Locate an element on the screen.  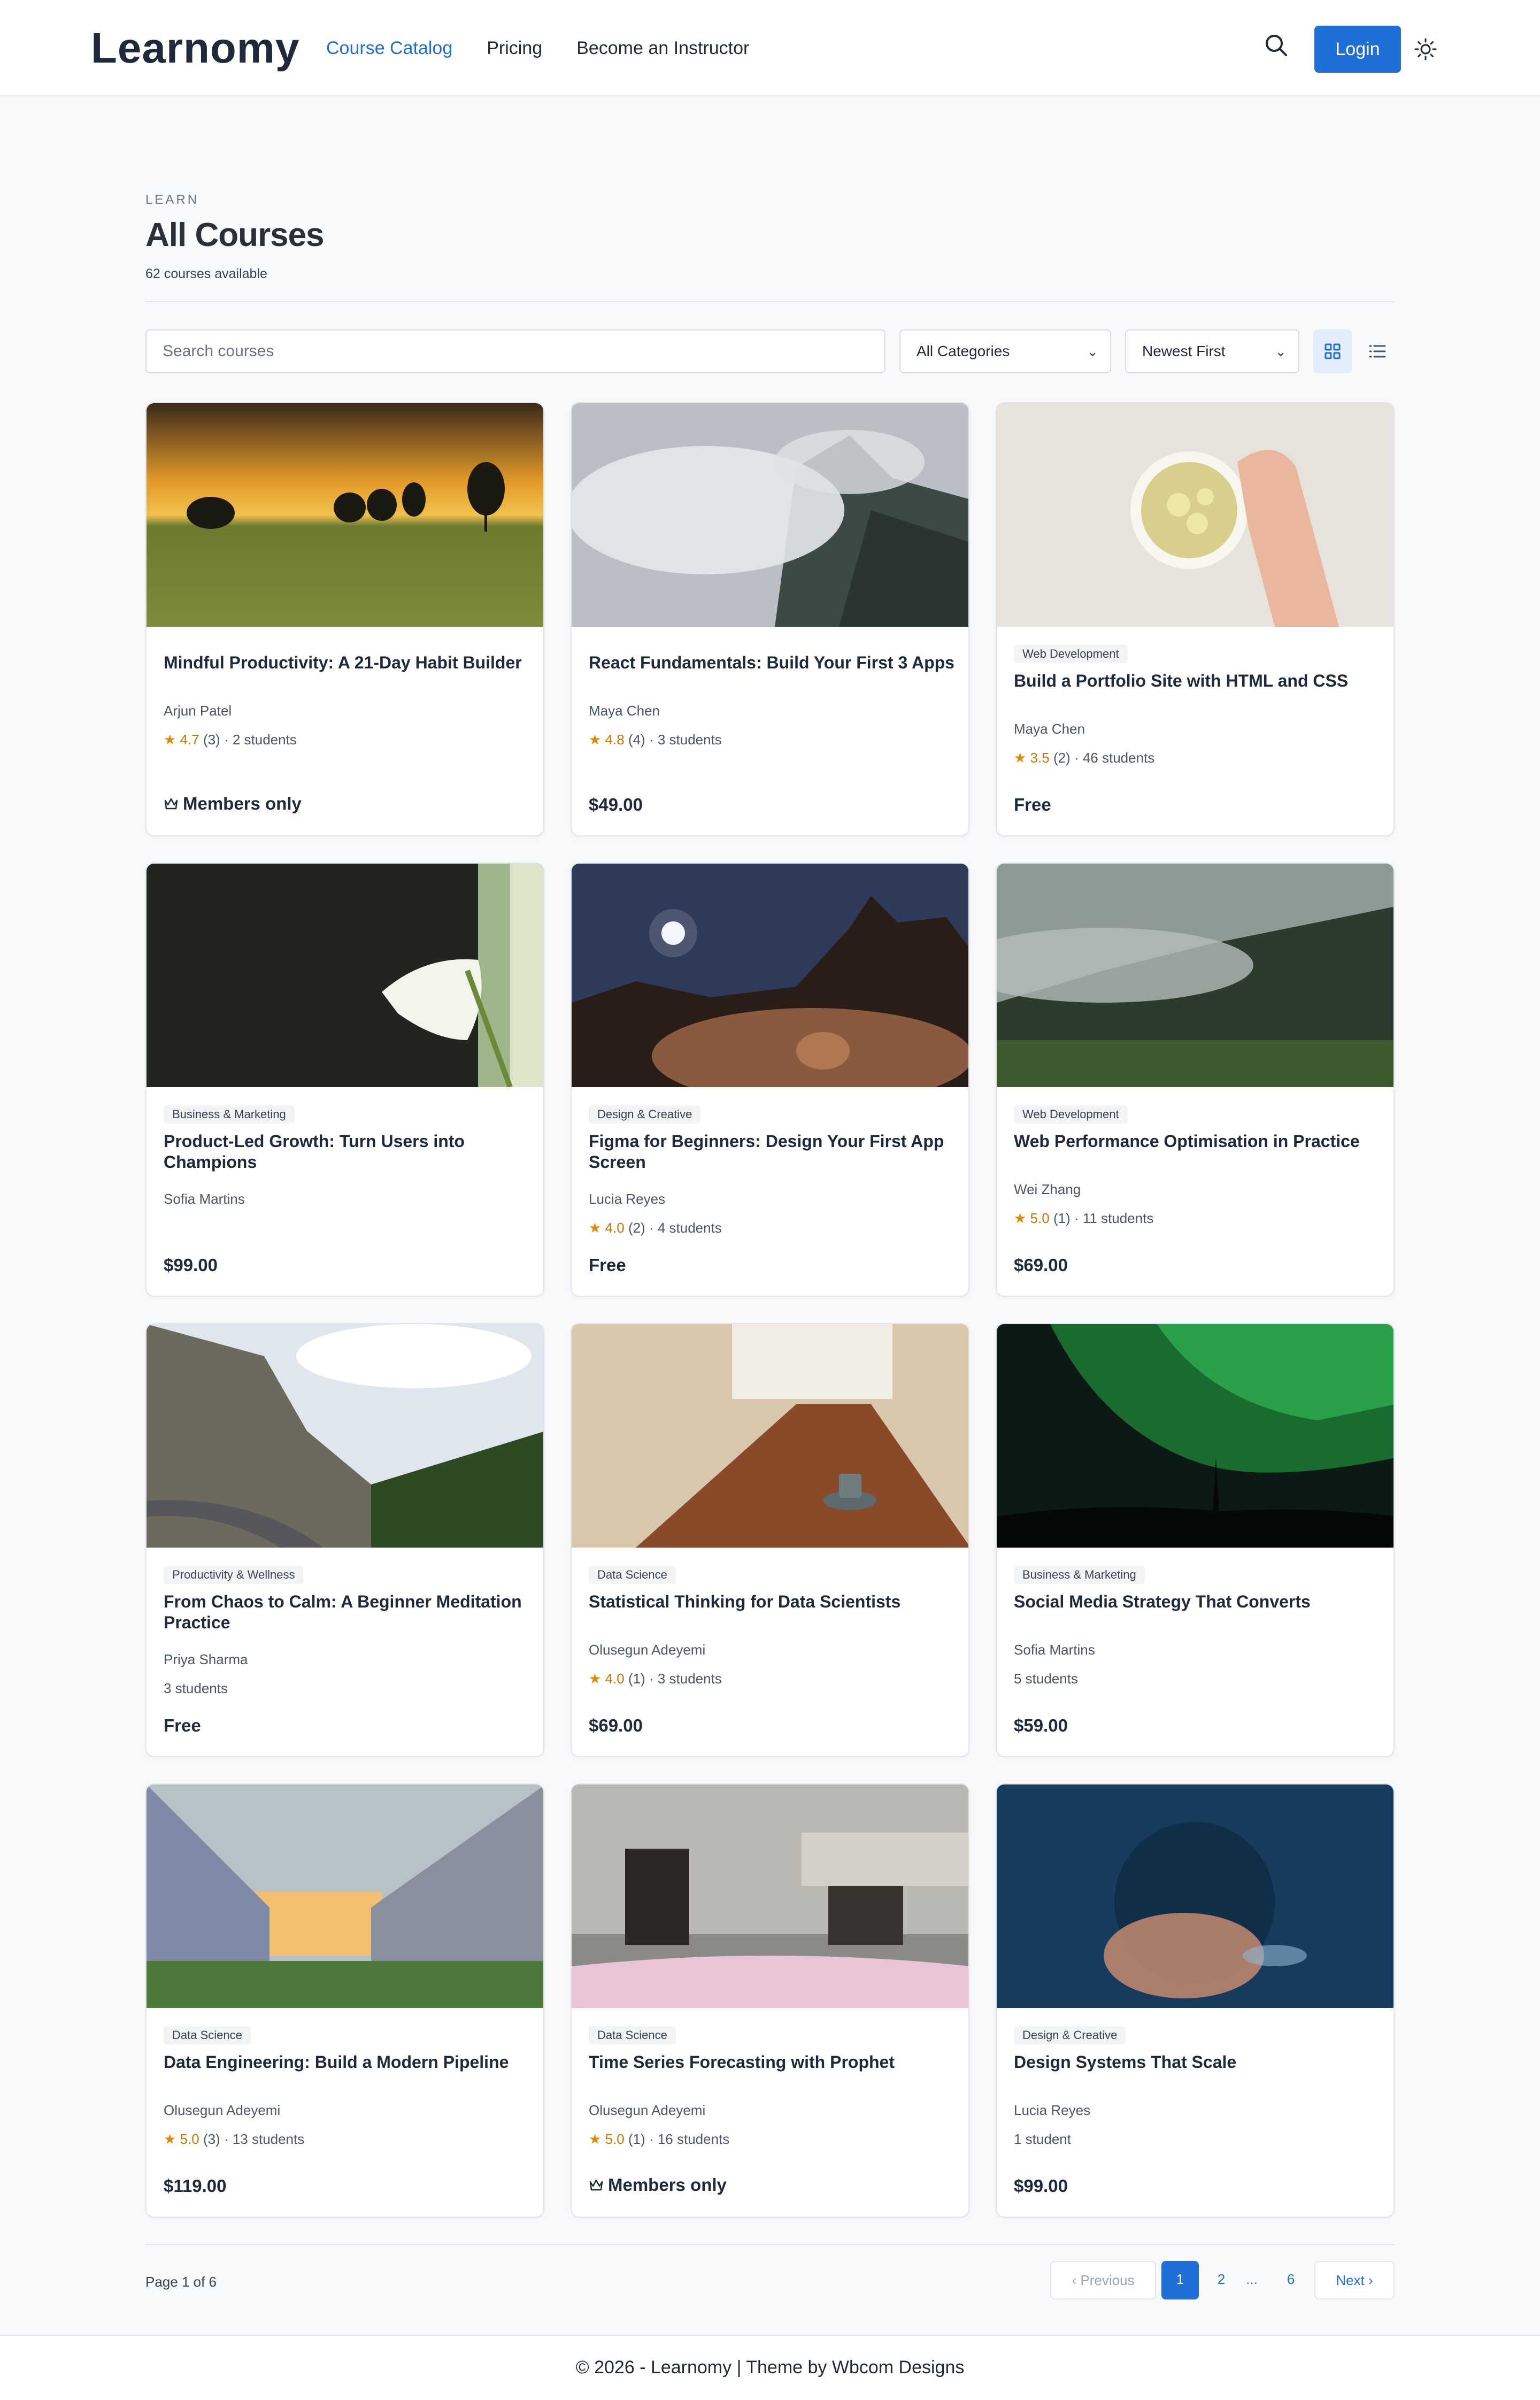
course-students: 13 students is located at coordinates (268, 2139).